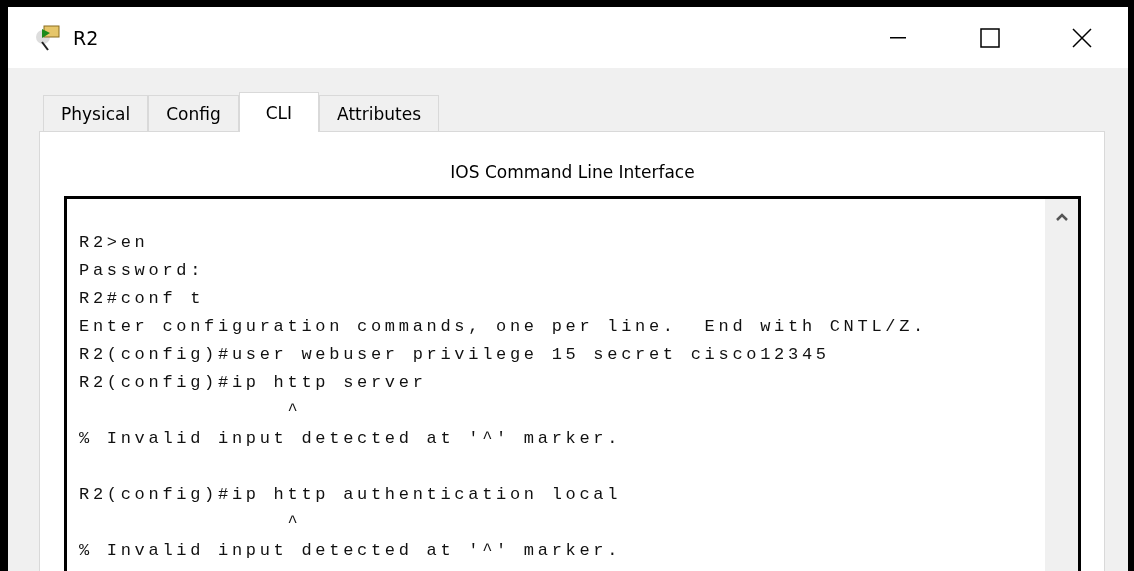  What do you see at coordinates (142, 299) in the screenshot?
I see `terminal-line: R2#conf t` at bounding box center [142, 299].